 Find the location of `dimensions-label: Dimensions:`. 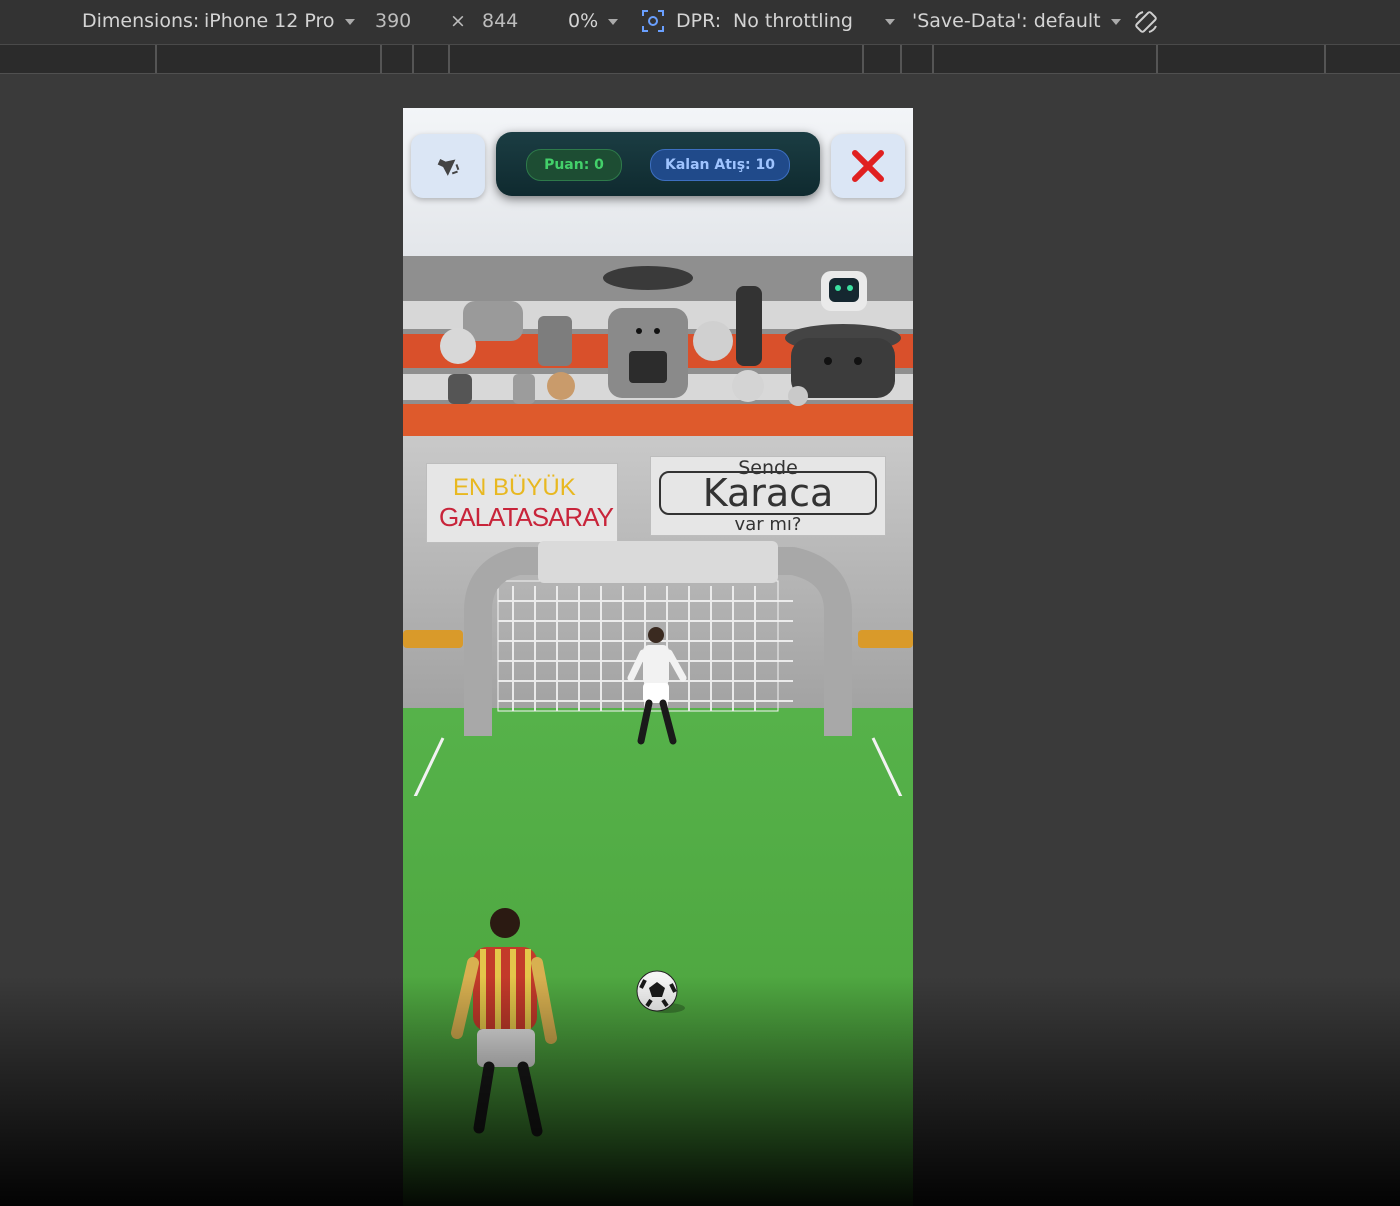

dimensions-label: Dimensions: is located at coordinates (141, 21).